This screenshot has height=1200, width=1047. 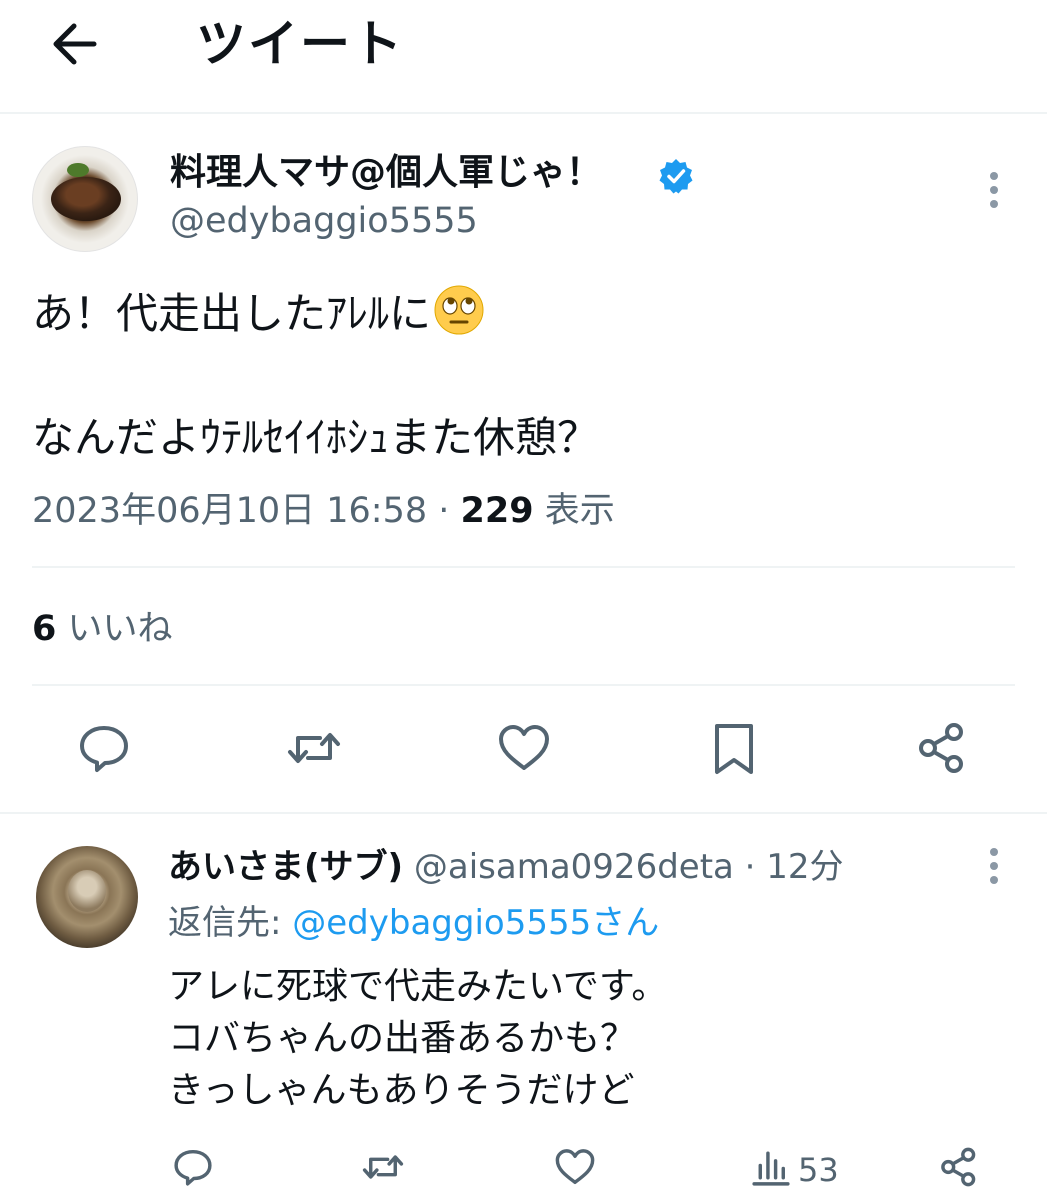 I want to click on bookmark-icon, so click(x=734, y=749).